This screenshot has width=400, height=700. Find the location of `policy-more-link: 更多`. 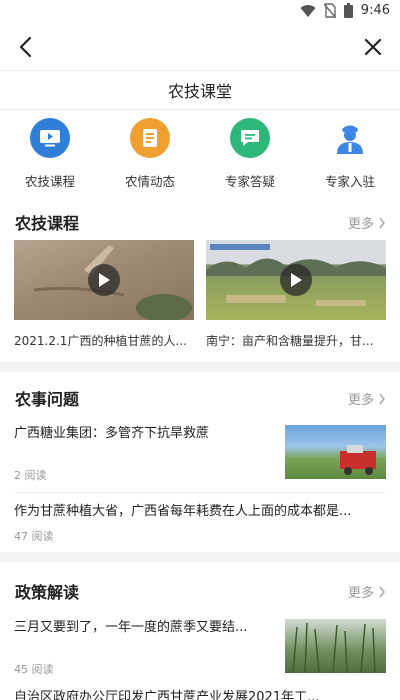

policy-more-link: 更多 is located at coordinates (367, 591).